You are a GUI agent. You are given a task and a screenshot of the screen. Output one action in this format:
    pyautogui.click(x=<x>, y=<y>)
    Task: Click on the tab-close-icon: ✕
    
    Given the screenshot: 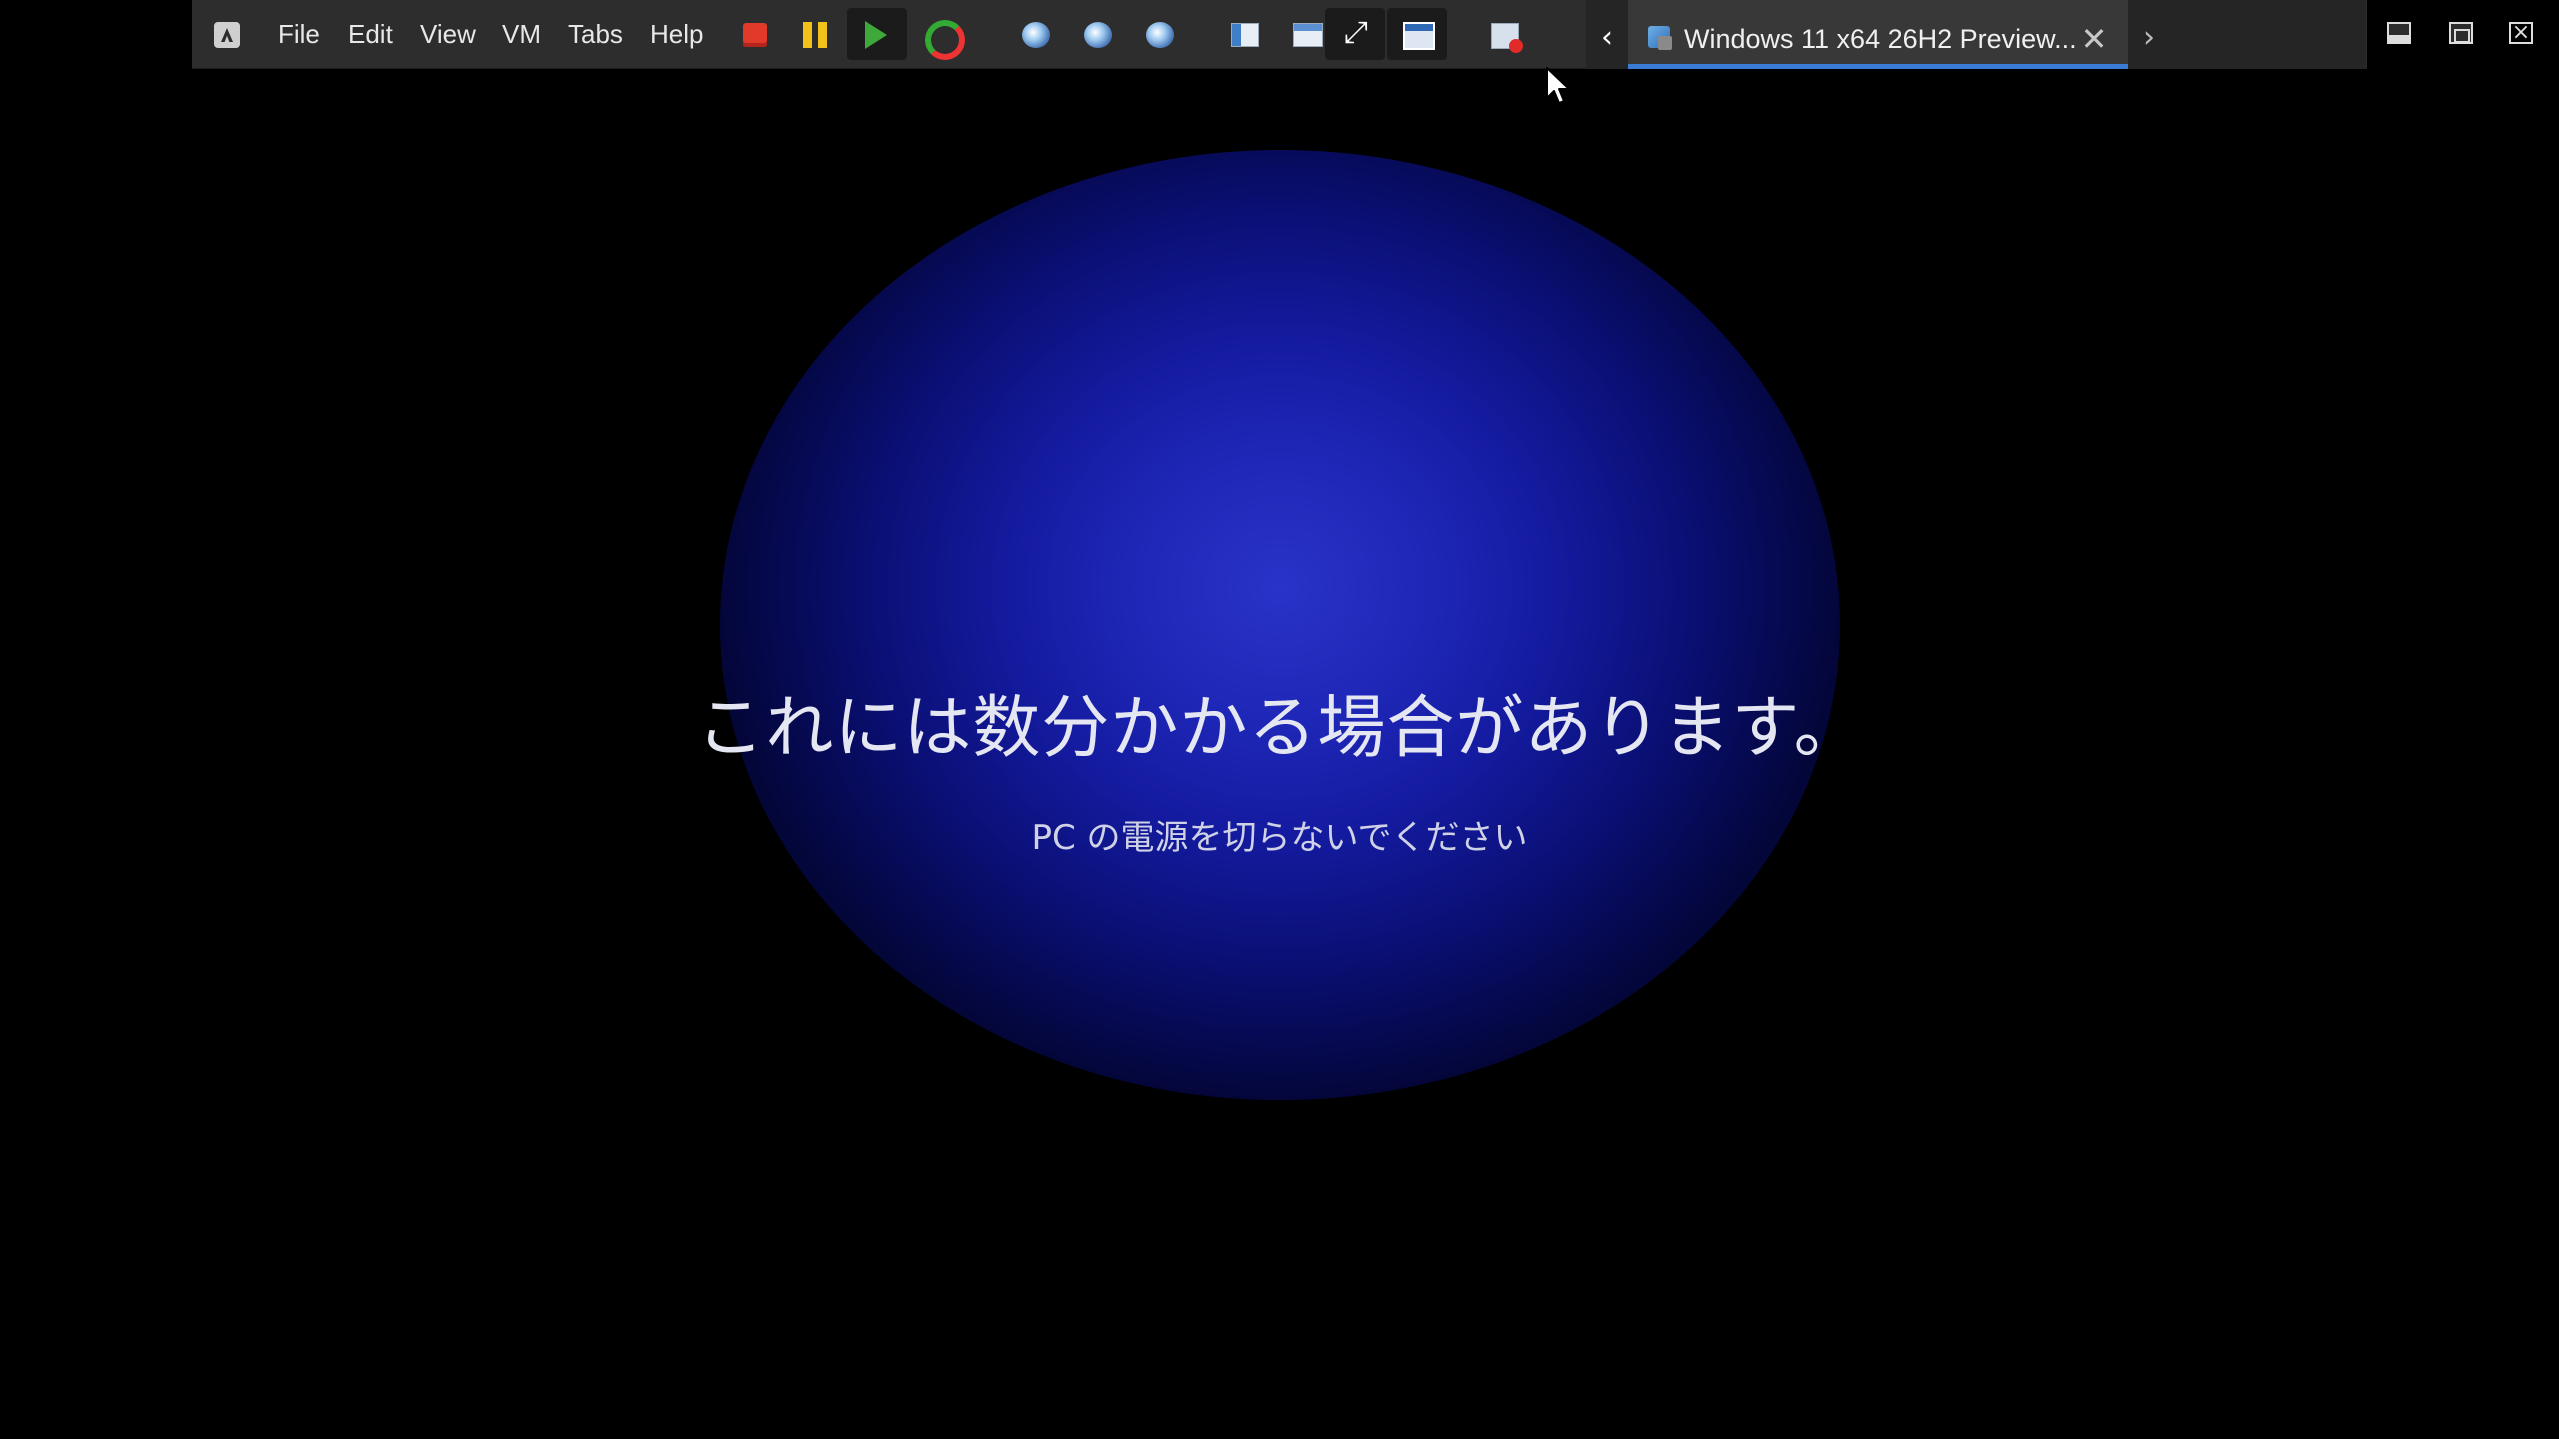 What is the action you would take?
    pyautogui.click(x=2094, y=34)
    